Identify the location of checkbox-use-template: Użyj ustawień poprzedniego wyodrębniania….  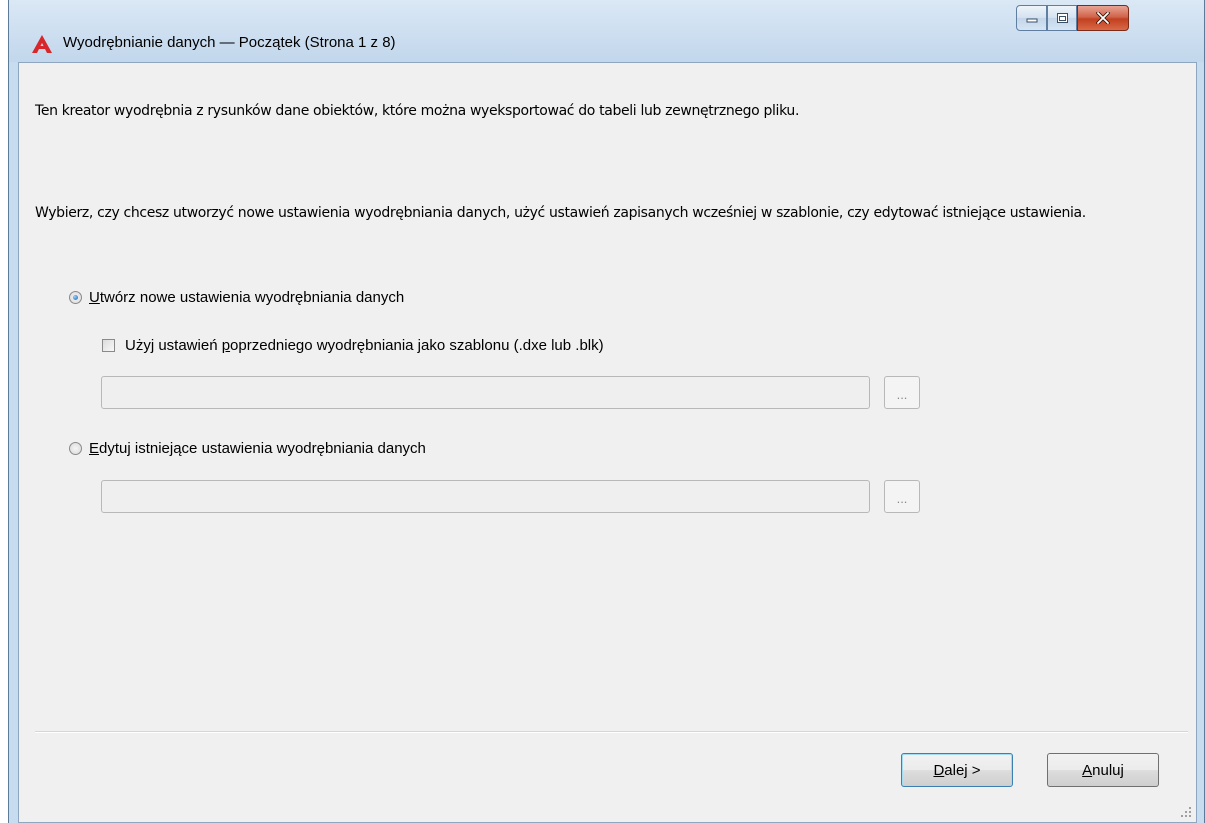
(353, 345).